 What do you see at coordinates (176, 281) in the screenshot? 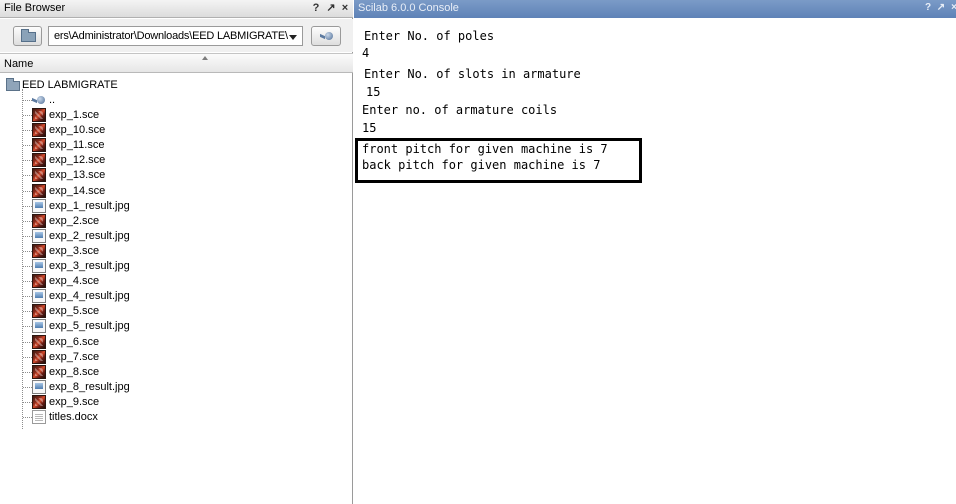
I see `file-row: exp_4.sce` at bounding box center [176, 281].